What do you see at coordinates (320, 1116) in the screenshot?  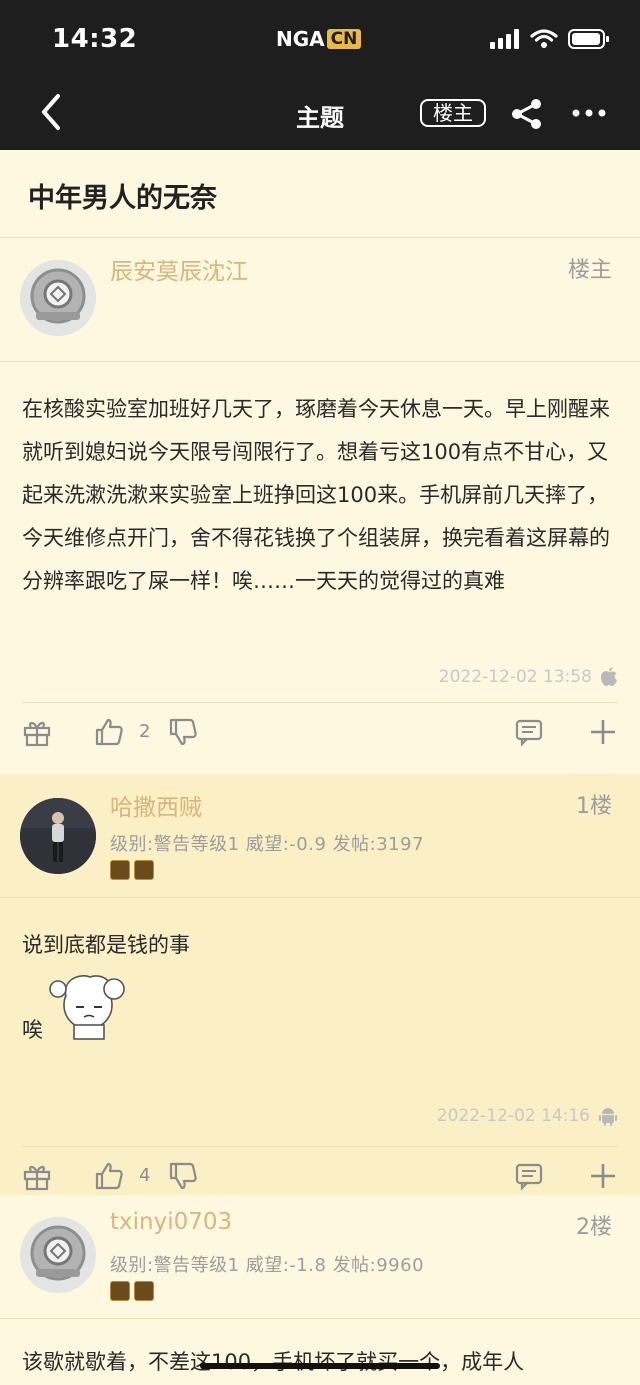 I see `post-meta: 2022-12-02 14:16` at bounding box center [320, 1116].